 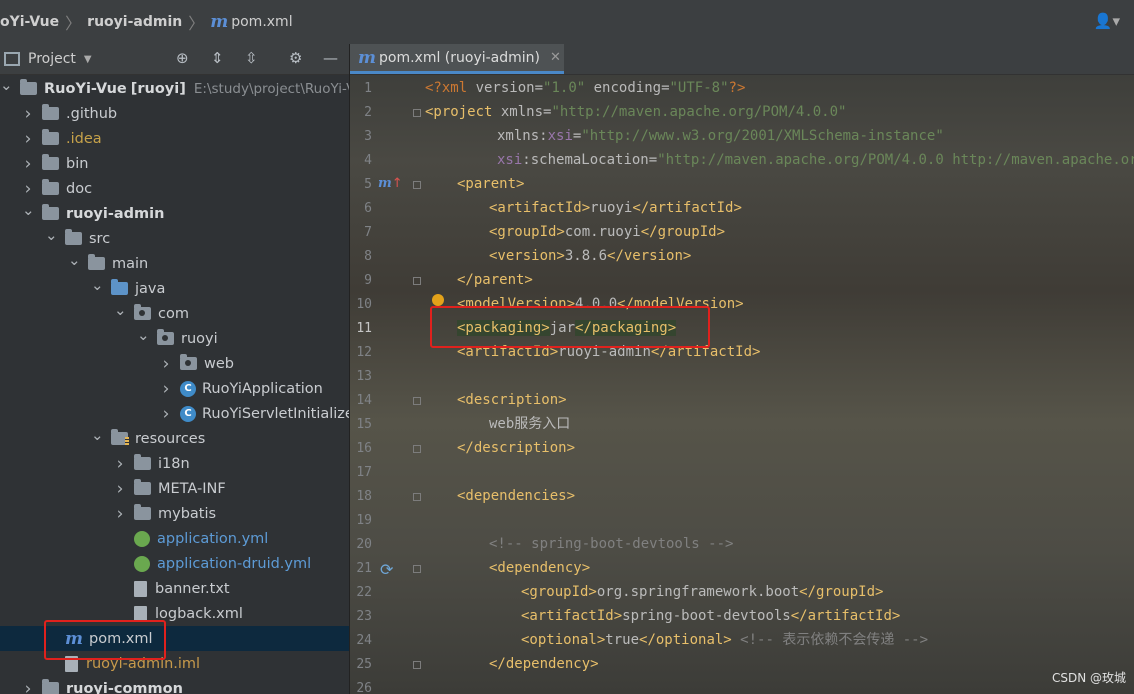 I want to click on breadcrumb-item-project: oYi-Vue, so click(x=29, y=22).